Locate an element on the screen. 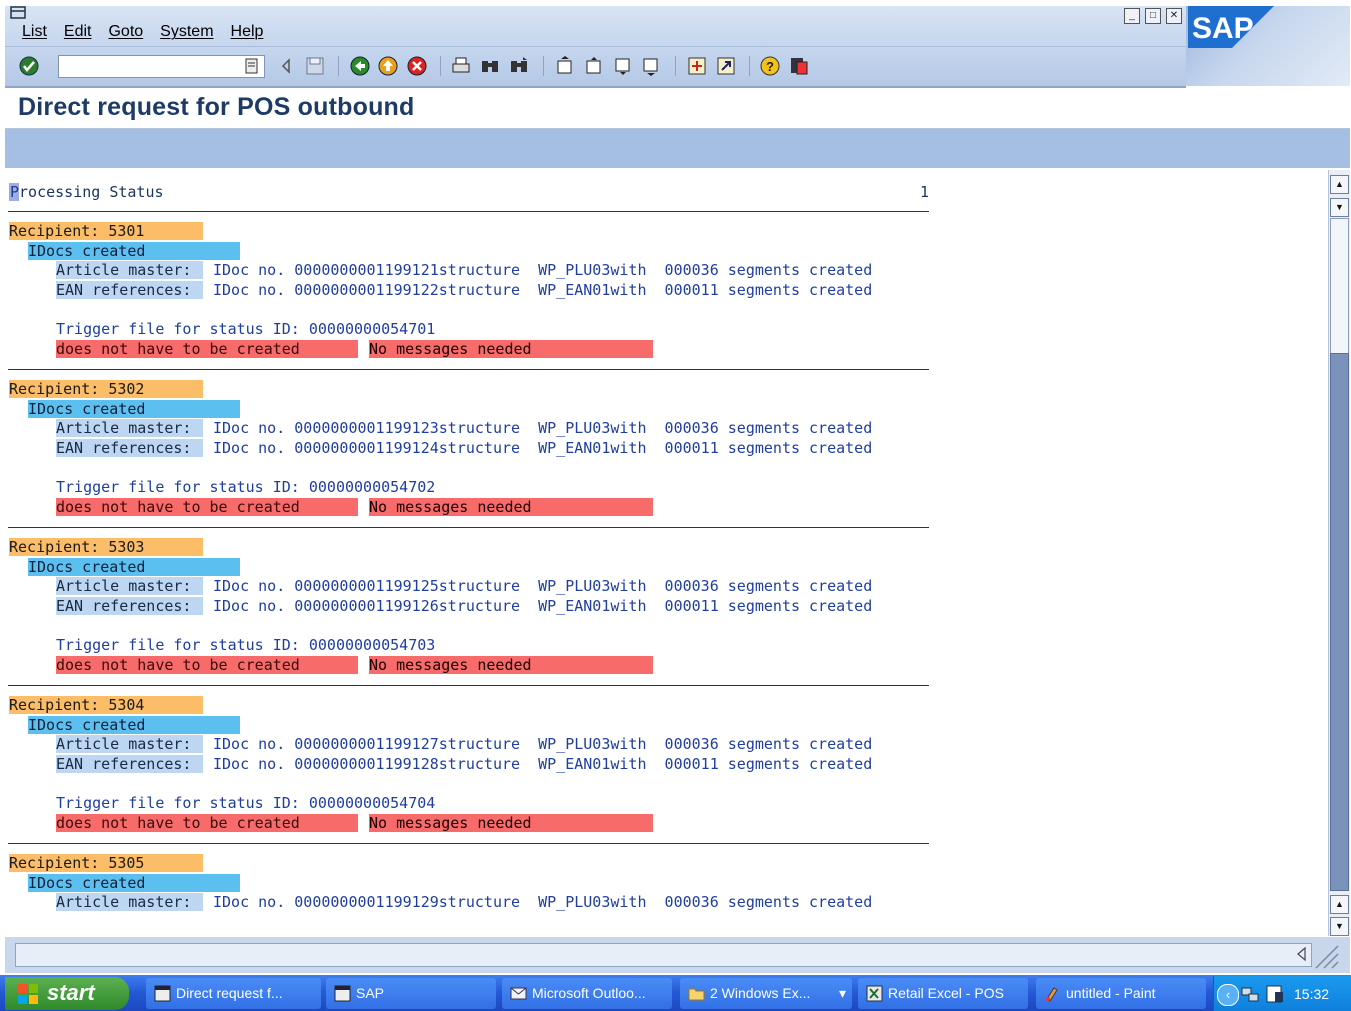 This screenshot has height=1011, width=1351. application-toolbar is located at coordinates (677, 148).